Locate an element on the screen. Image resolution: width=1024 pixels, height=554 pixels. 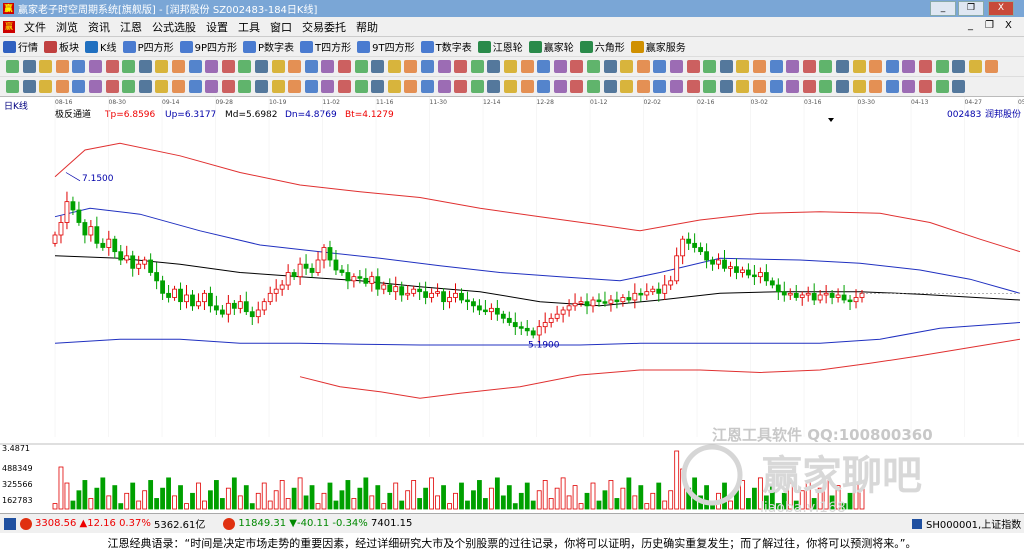
menu-window: 窗口 is located at coordinates (281, 27).